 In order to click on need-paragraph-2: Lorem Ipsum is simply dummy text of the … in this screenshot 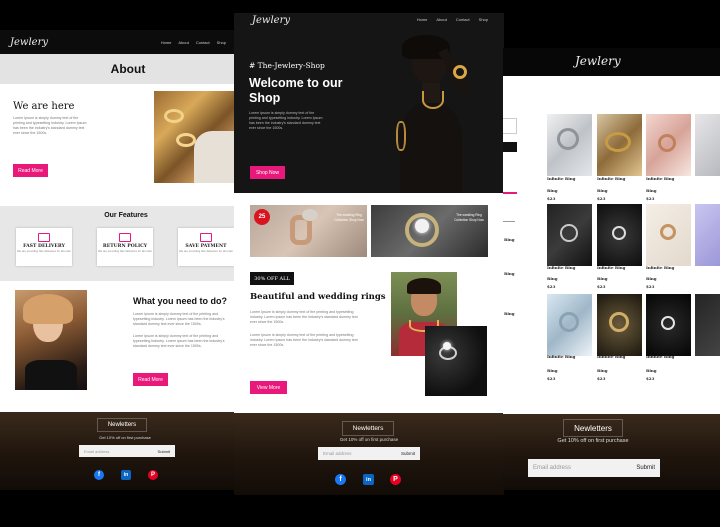, I will do `click(179, 341)`.